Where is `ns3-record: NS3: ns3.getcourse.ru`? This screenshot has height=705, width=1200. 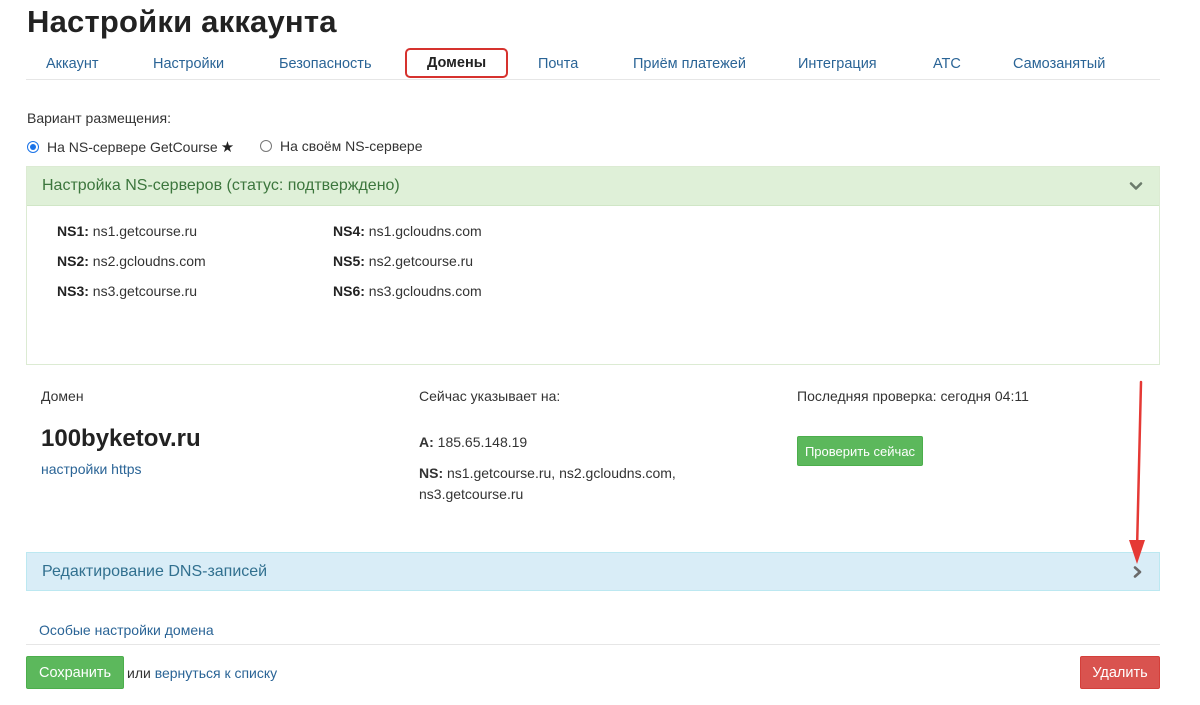
ns3-record: NS3: ns3.getcourse.ru is located at coordinates (127, 291).